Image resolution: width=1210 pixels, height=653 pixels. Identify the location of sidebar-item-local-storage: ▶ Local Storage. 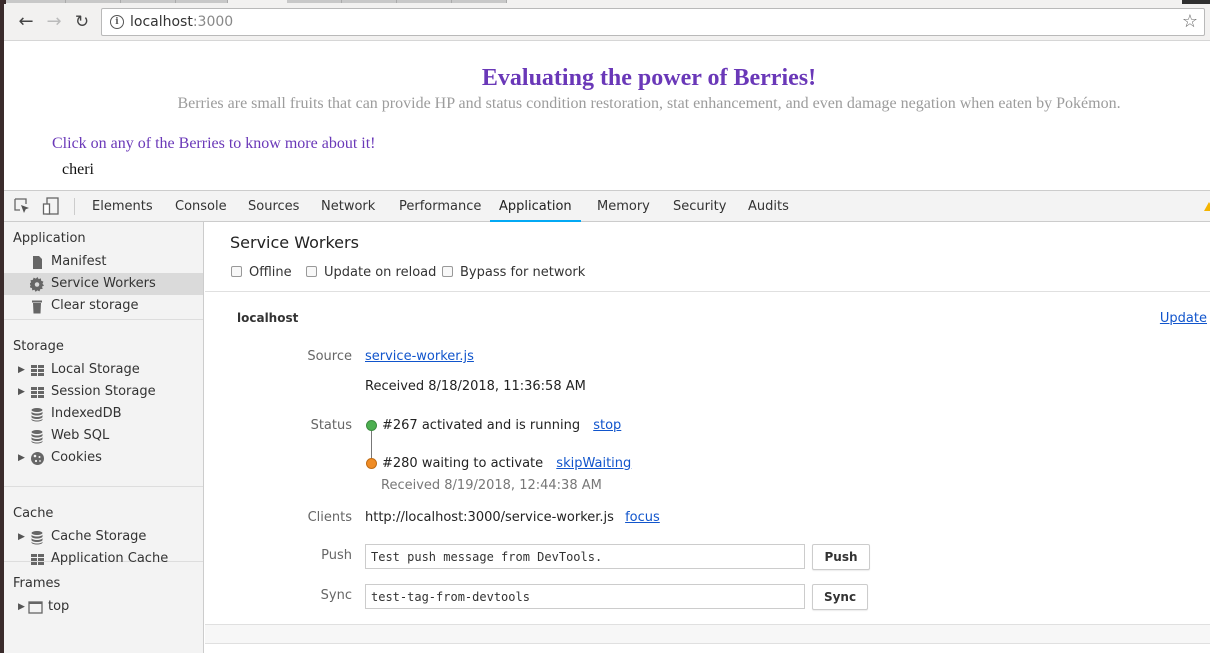
(103, 370).